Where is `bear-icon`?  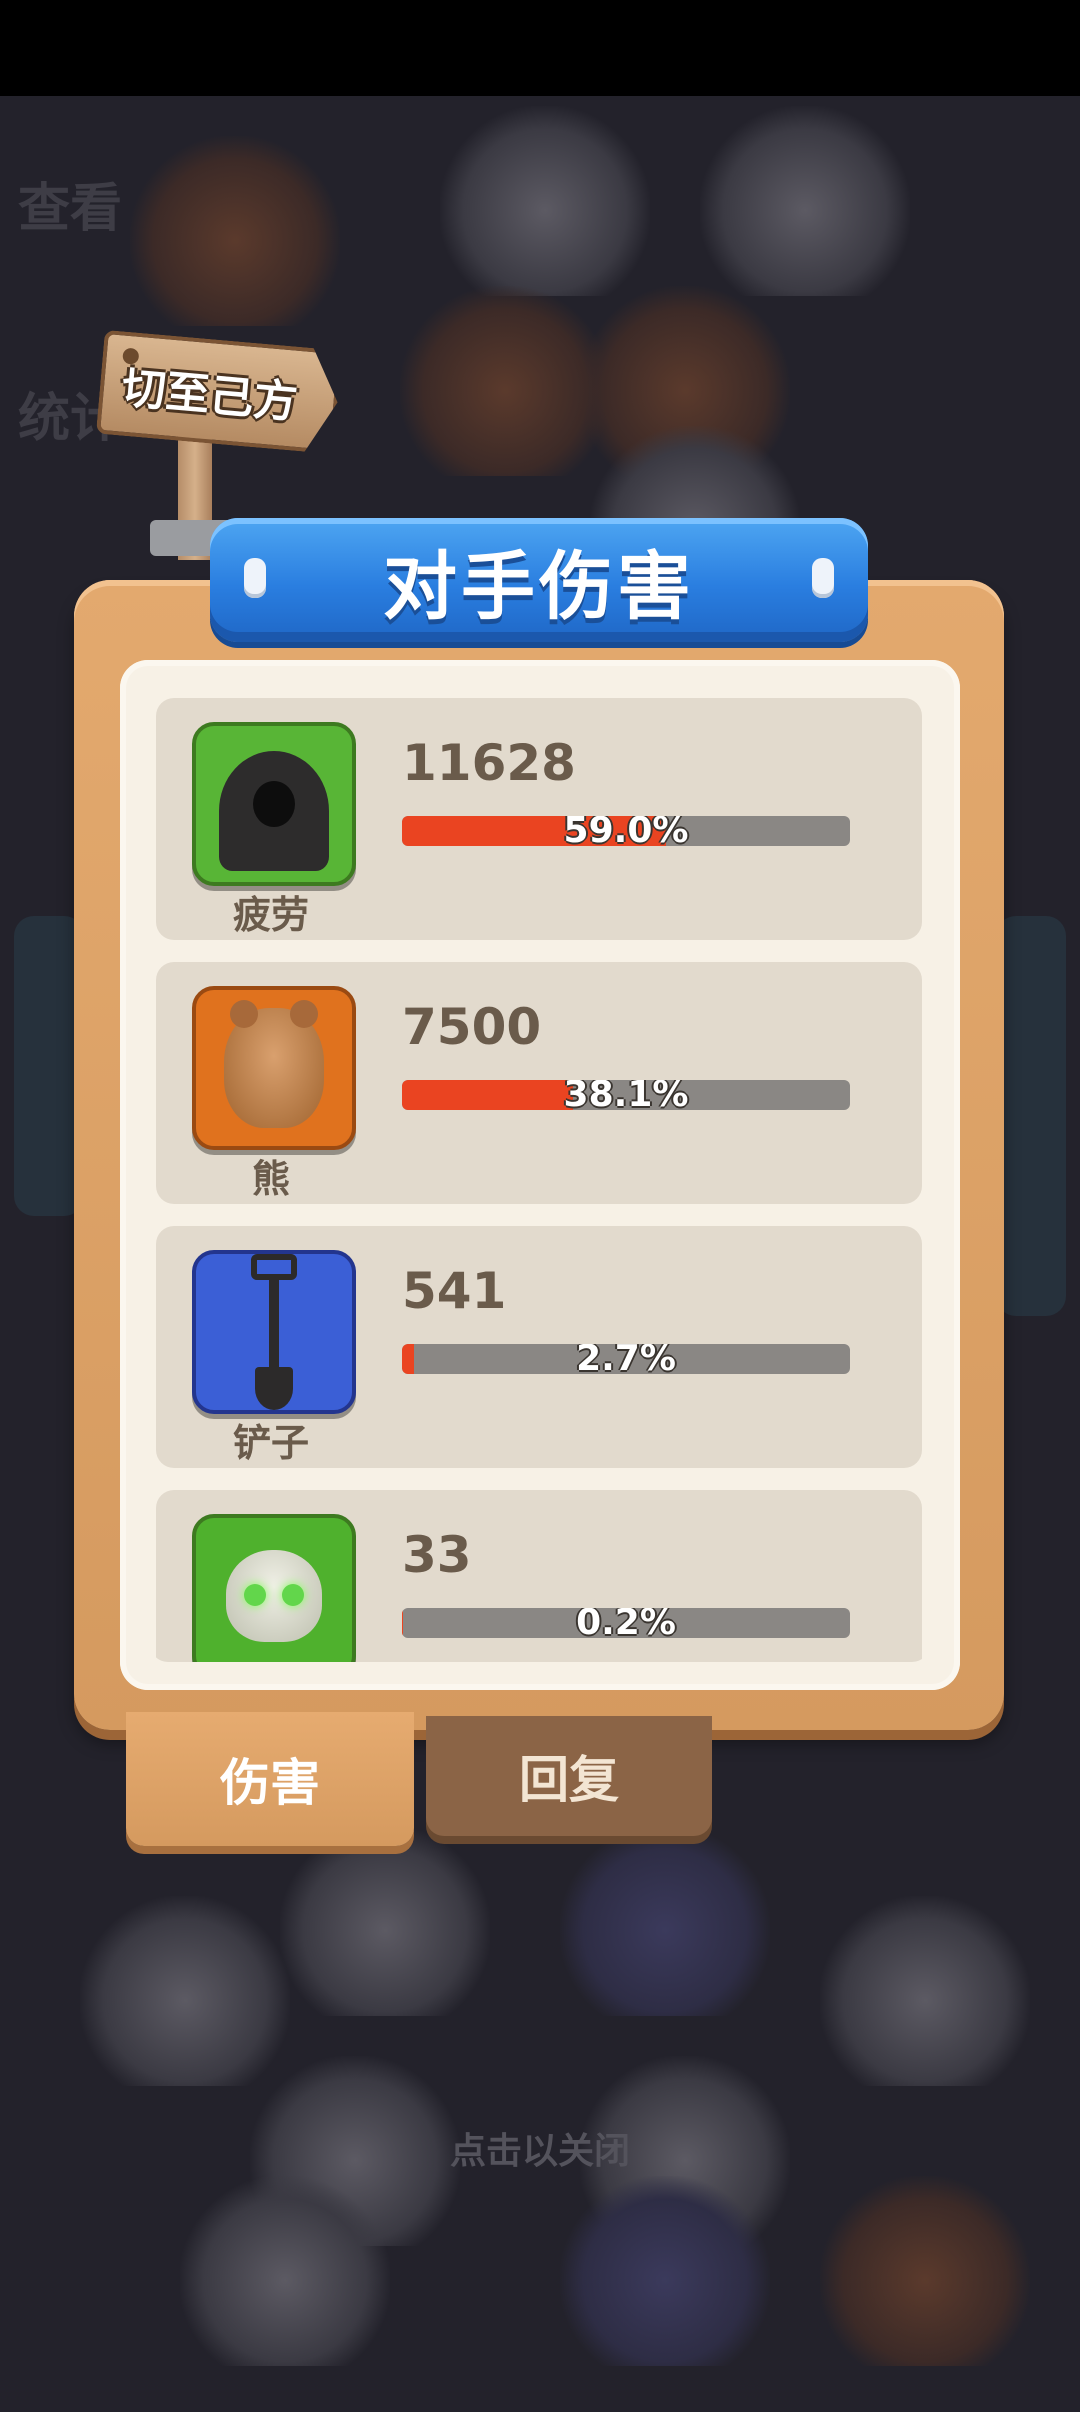 bear-icon is located at coordinates (274, 1068).